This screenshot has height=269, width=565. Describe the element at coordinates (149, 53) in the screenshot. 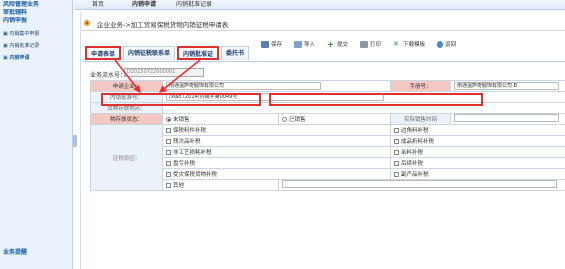

I see `tab-tax-contact-sheet: 内销征税联系单` at that location.